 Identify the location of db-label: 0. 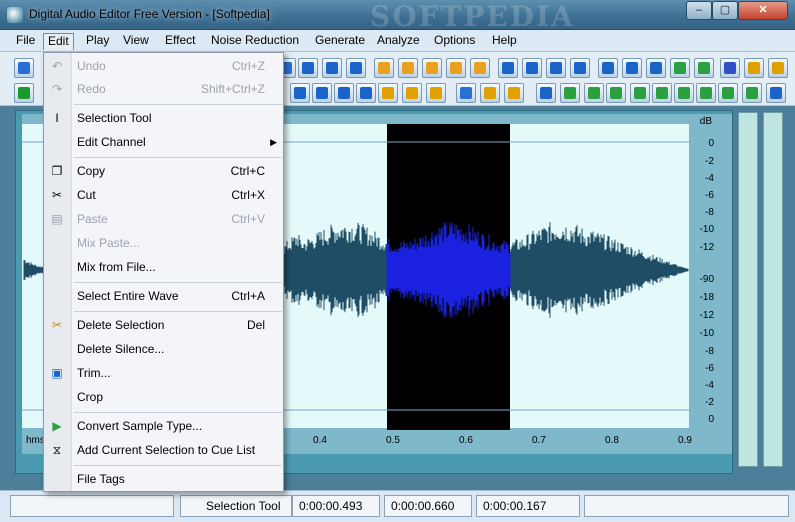
(711, 419).